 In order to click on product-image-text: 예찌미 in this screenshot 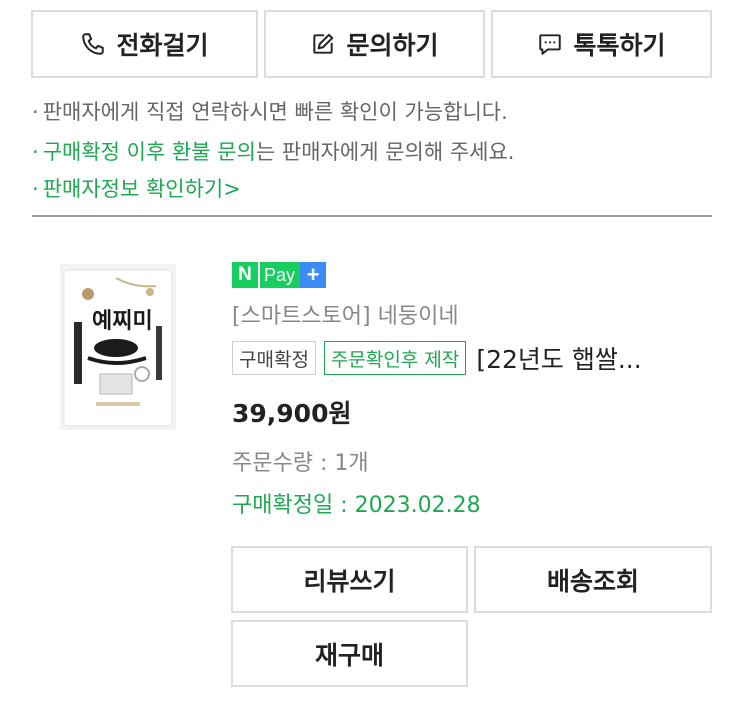, I will do `click(122, 321)`.